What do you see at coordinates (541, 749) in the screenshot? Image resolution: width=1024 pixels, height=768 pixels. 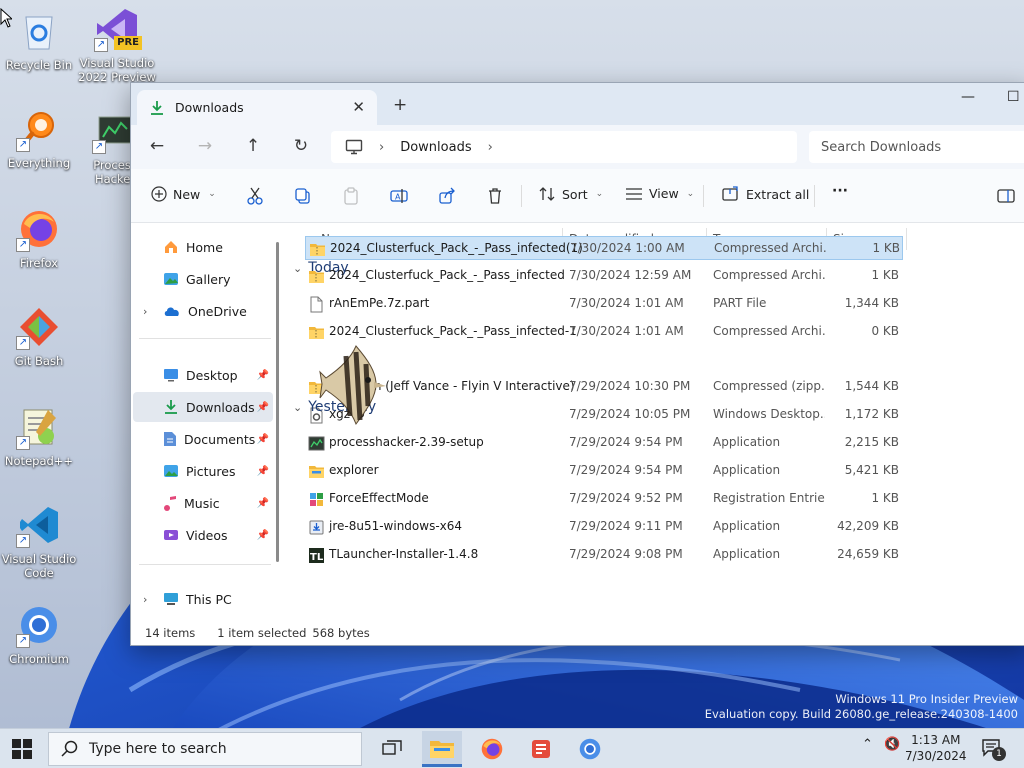 I see `taskbar-process-hacker-button` at bounding box center [541, 749].